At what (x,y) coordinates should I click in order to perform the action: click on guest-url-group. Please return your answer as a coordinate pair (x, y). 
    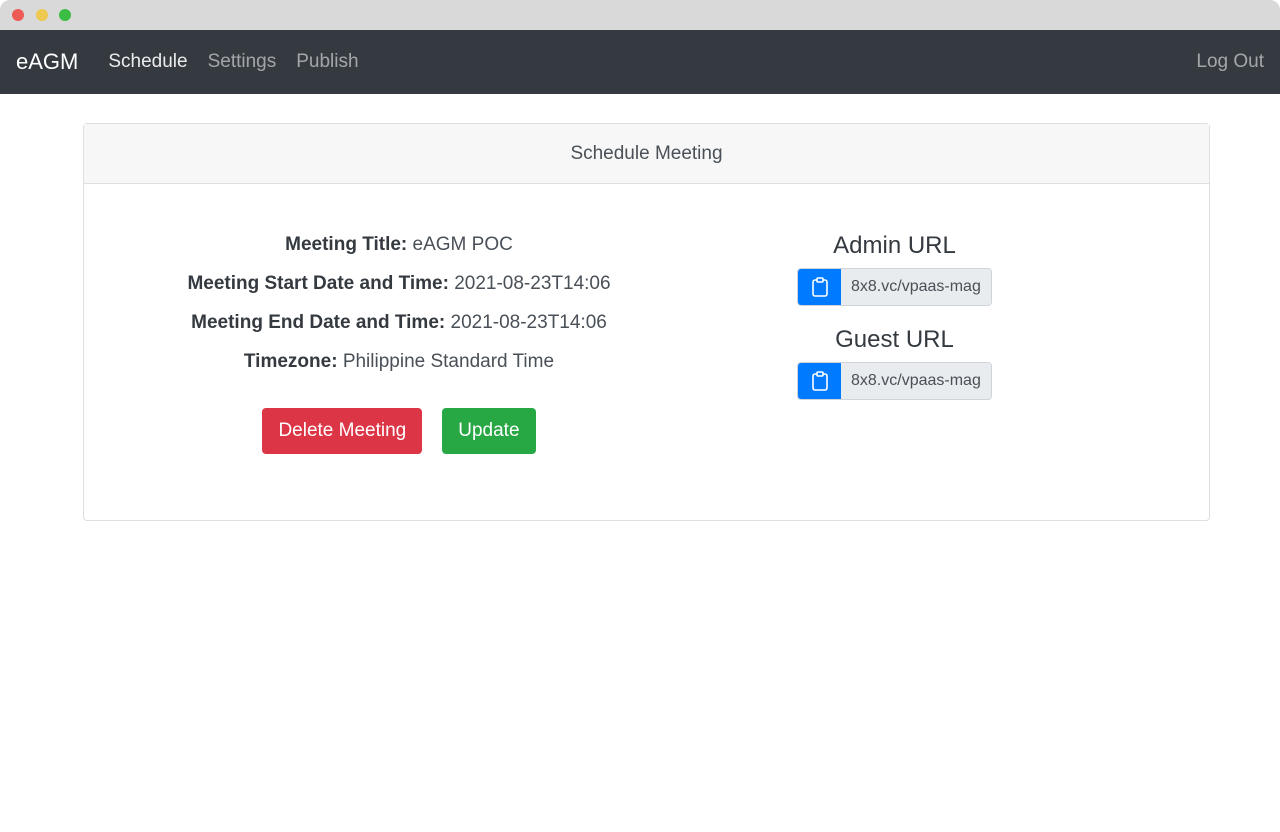
    Looking at the image, I should click on (894, 381).